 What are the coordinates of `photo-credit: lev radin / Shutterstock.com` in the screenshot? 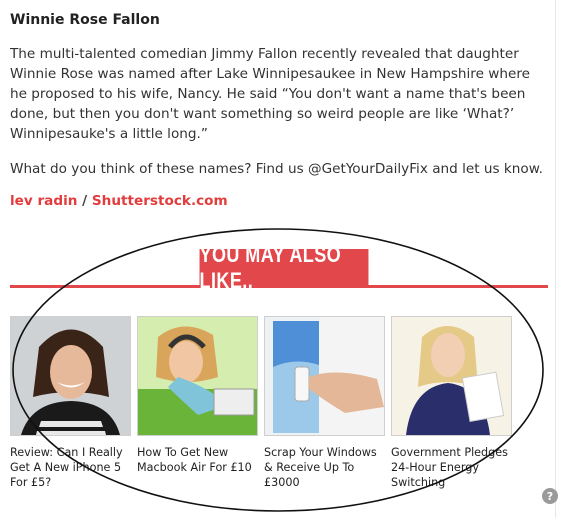 It's located at (119, 201).